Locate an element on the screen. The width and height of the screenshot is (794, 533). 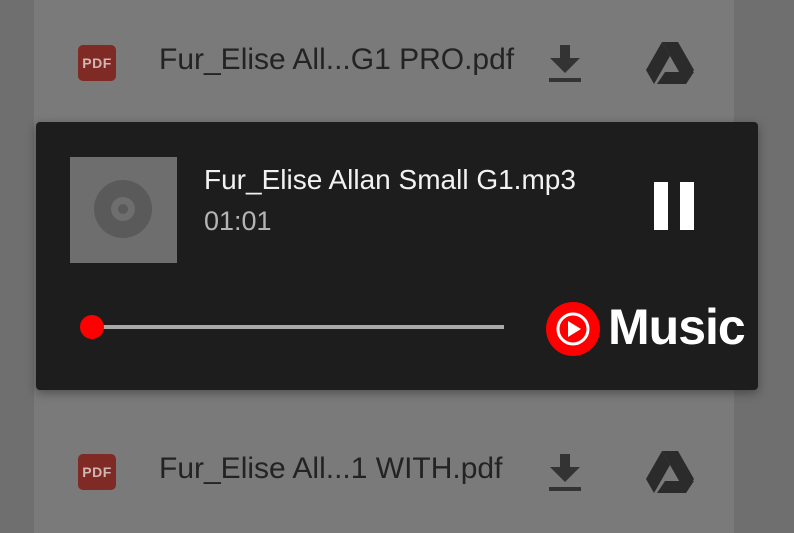
pause-button is located at coordinates (675, 206).